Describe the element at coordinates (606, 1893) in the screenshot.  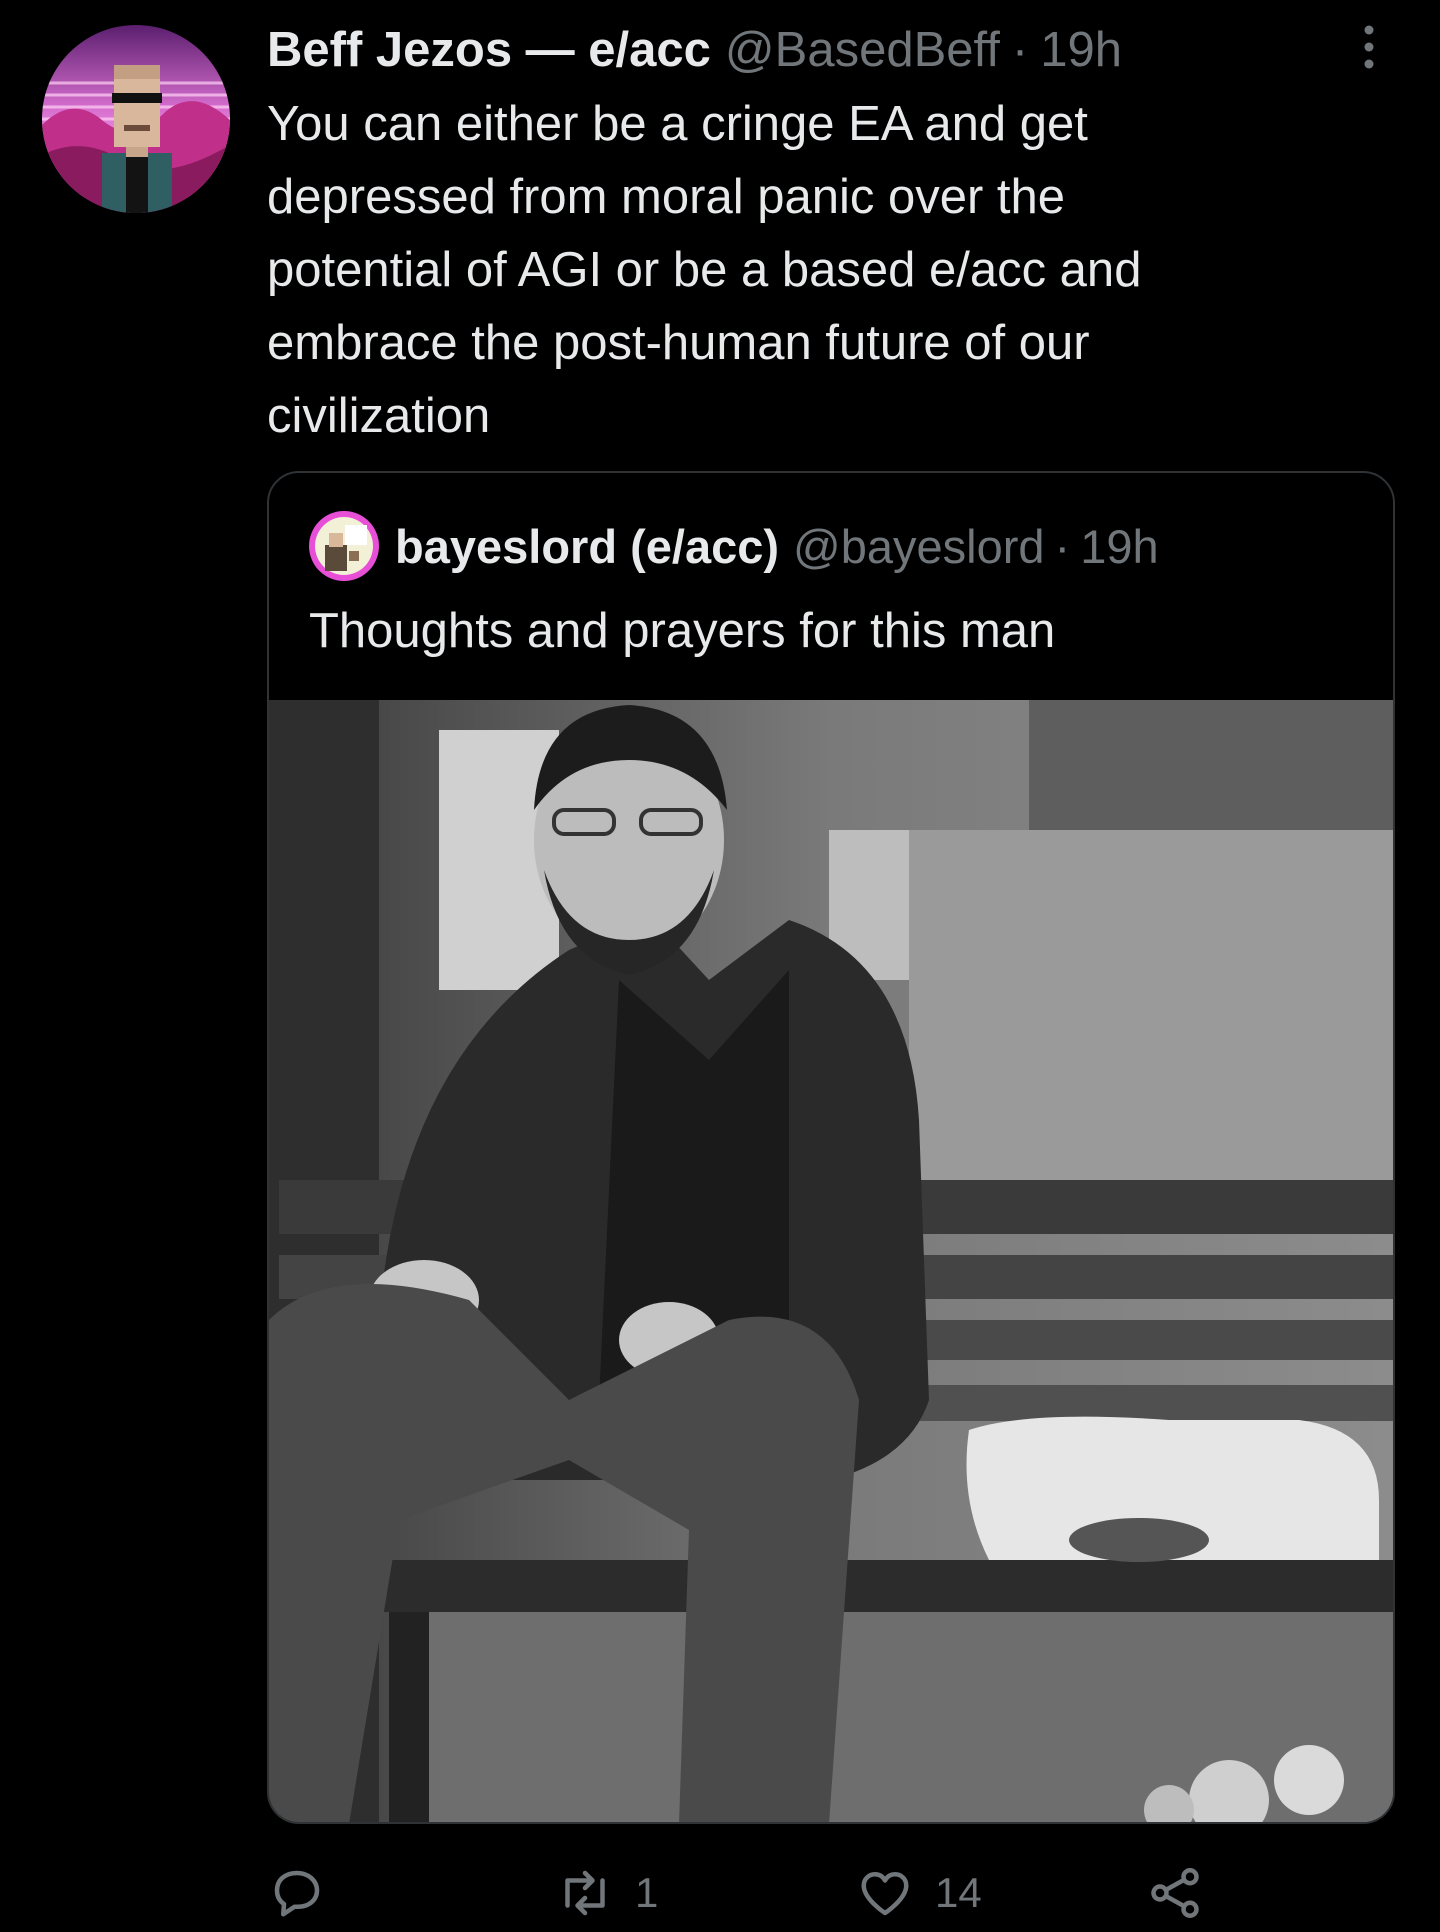
I see `retweet-button: 1` at that location.